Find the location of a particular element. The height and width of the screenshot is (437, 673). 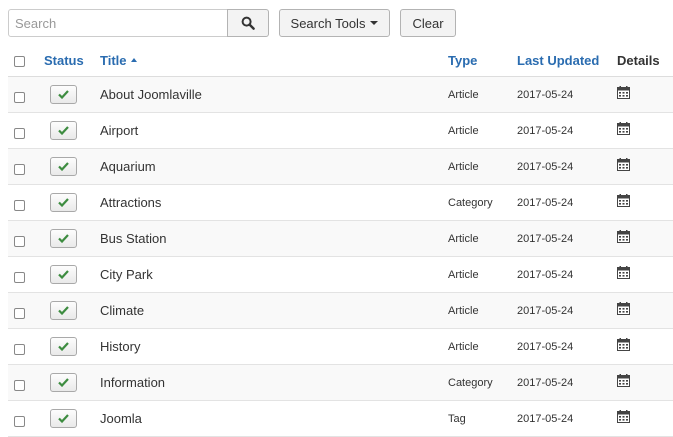

table-row: History Article 2017-05-24 is located at coordinates (340, 347).